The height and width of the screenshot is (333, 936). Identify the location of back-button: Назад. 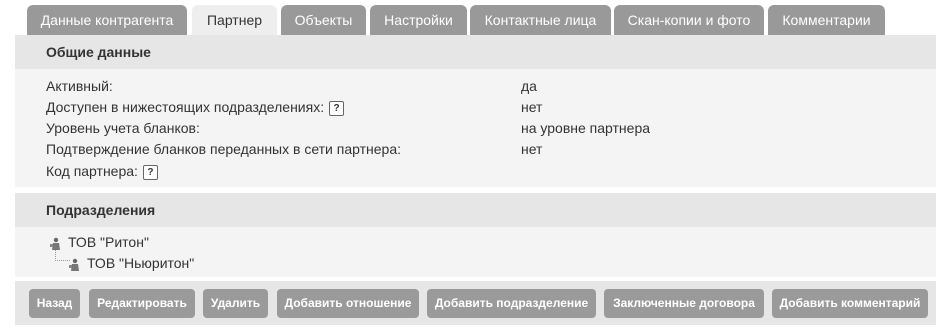
(54, 303).